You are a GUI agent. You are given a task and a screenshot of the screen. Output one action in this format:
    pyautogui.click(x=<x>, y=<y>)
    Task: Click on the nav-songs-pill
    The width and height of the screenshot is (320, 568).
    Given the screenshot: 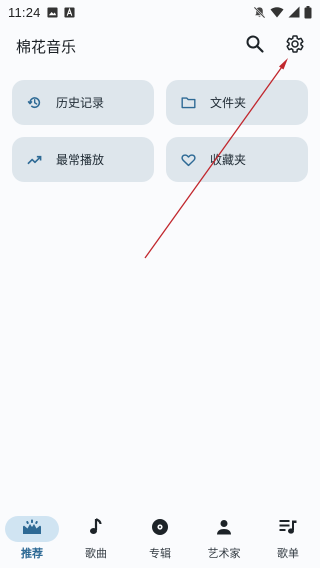 What is the action you would take?
    pyautogui.click(x=96, y=529)
    